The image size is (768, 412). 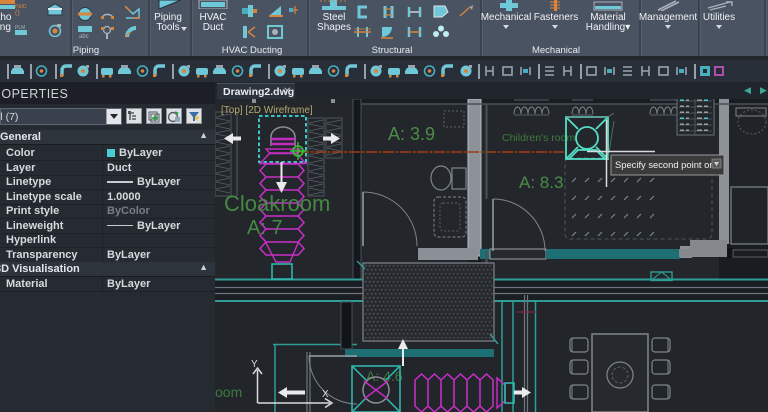 I want to click on svg-text: X, so click(x=325, y=394).